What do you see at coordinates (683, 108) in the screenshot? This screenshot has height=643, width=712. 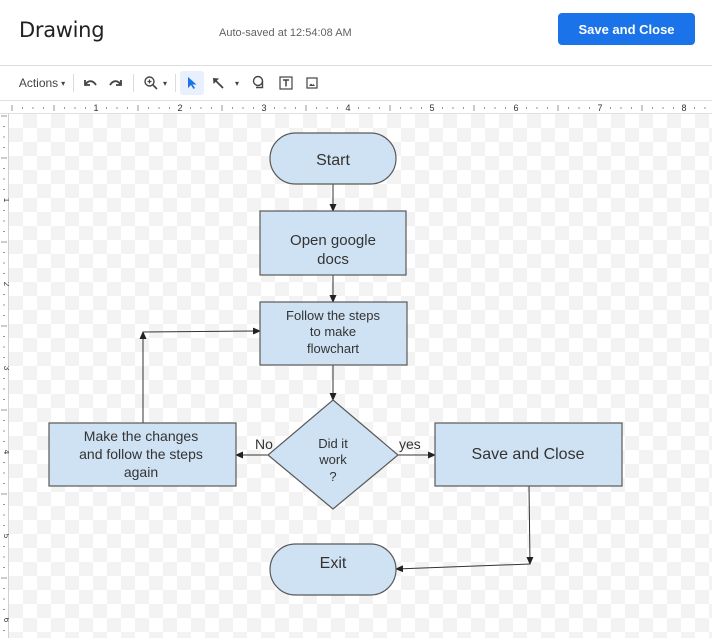 I see `ruler-label: 8` at bounding box center [683, 108].